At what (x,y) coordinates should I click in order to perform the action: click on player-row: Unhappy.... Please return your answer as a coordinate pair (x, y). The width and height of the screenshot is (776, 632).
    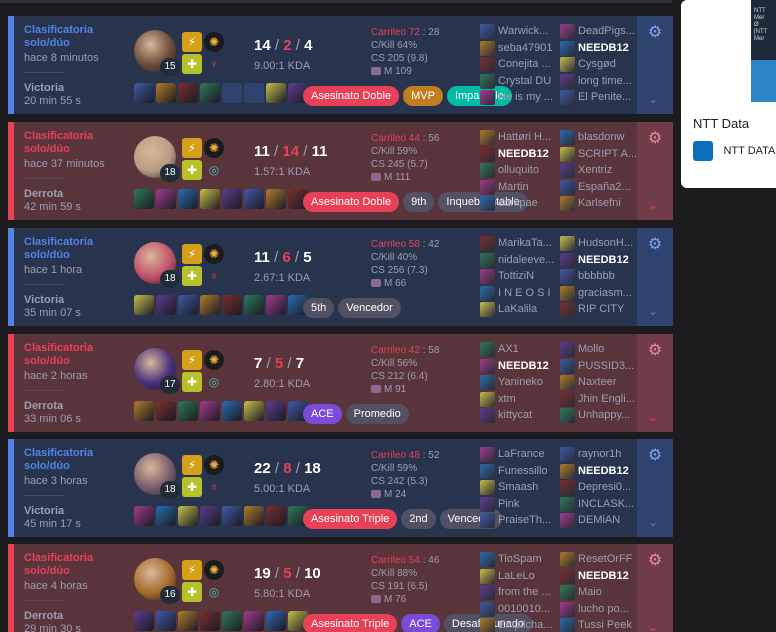
    Looking at the image, I should click on (600, 415).